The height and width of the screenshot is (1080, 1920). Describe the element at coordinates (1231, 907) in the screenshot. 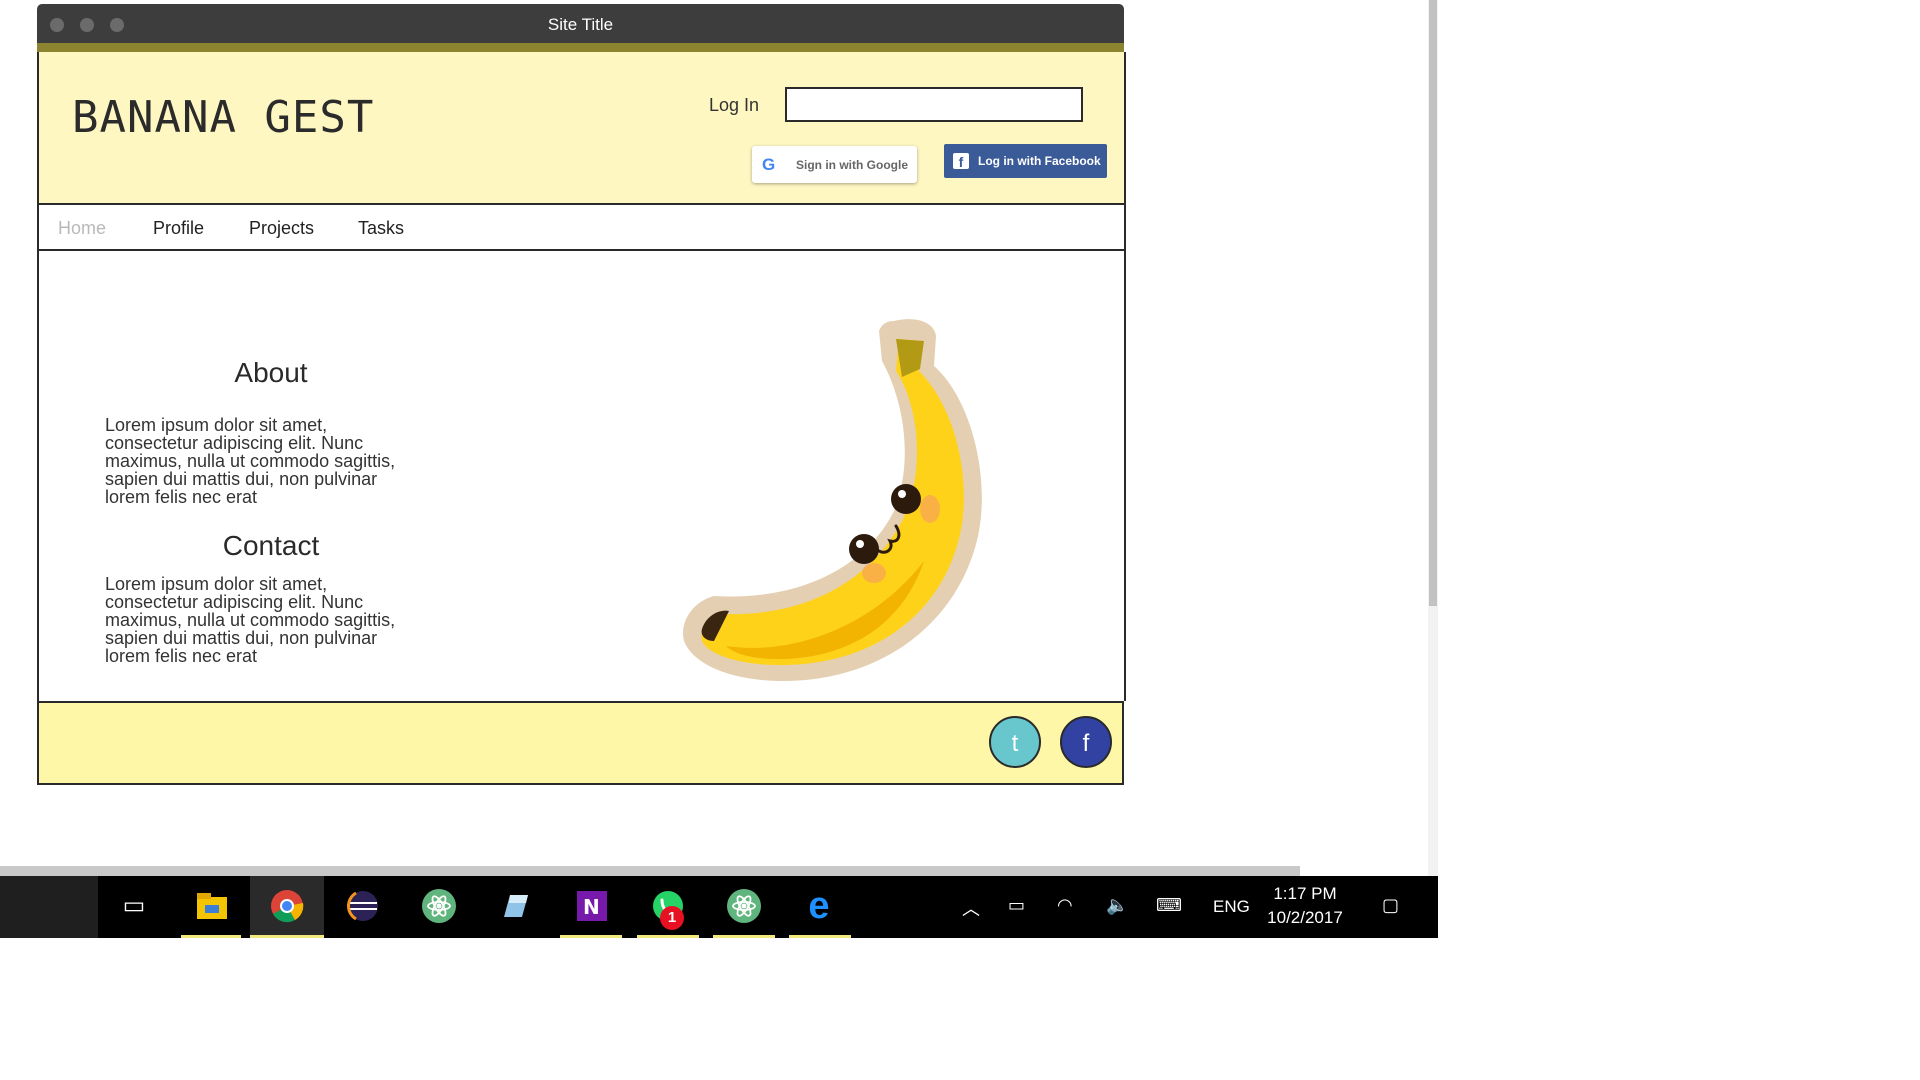

I see `language-indicator: ENG` at that location.